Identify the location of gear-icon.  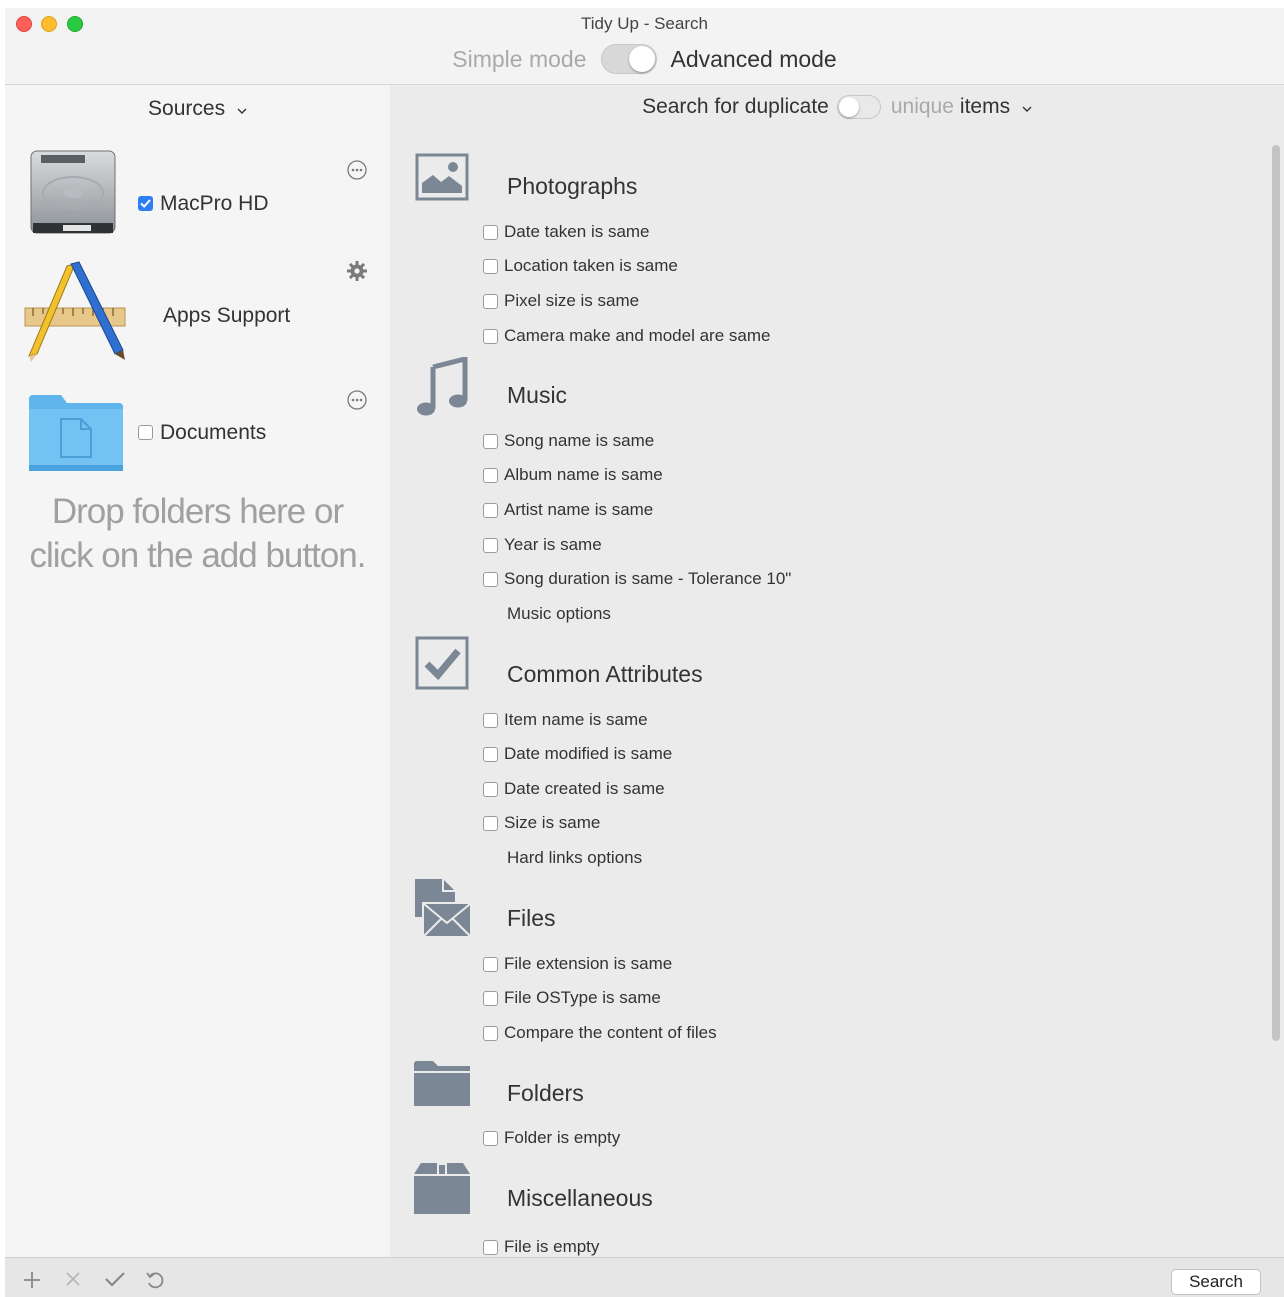
(357, 271).